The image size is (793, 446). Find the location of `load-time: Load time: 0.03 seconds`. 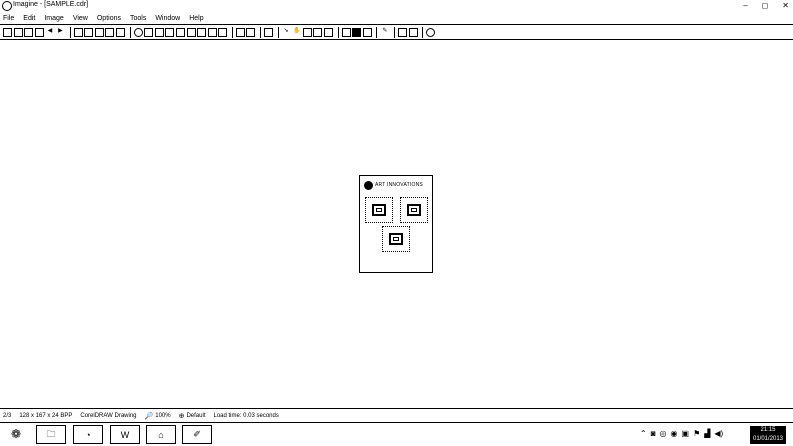

load-time: Load time: 0.03 seconds is located at coordinates (246, 415).